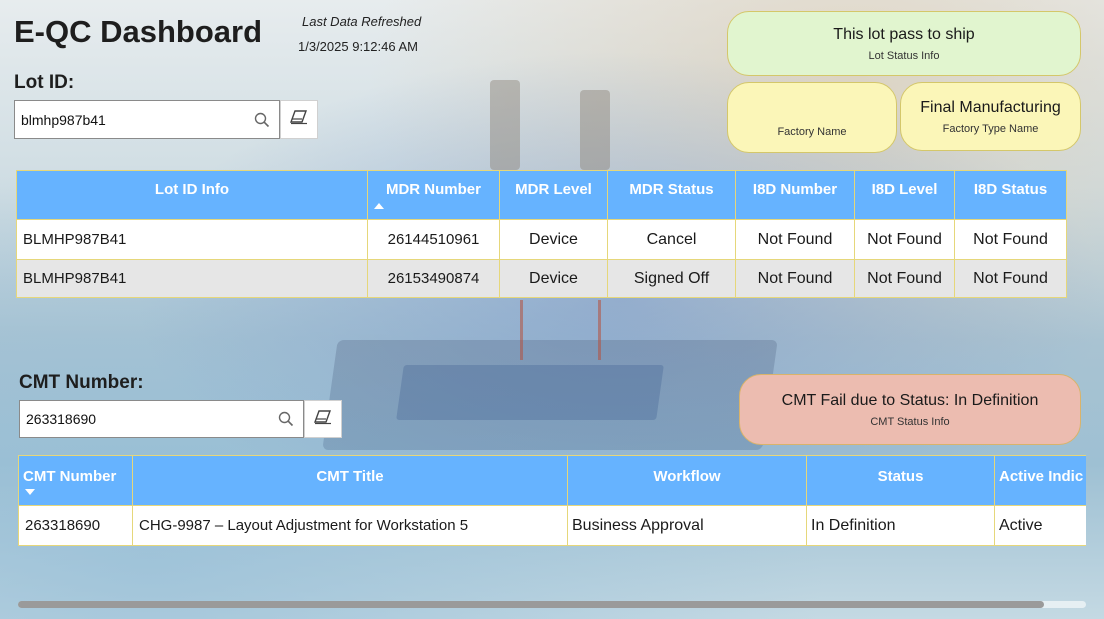 This screenshot has width=1104, height=619. Describe the element at coordinates (904, 55) in the screenshot. I see `lot-status-caption: Lot Status Info` at that location.